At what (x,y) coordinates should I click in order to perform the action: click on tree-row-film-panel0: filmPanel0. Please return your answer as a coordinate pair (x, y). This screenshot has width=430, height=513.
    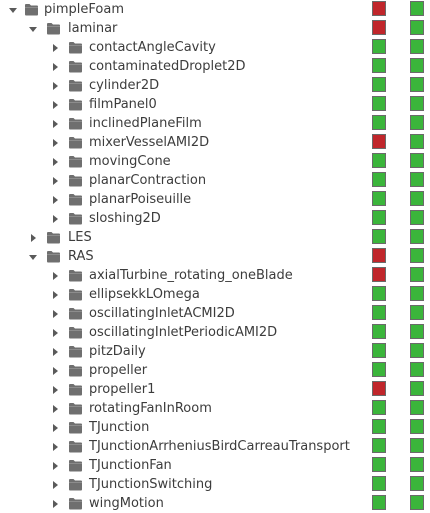
    Looking at the image, I should click on (215, 104).